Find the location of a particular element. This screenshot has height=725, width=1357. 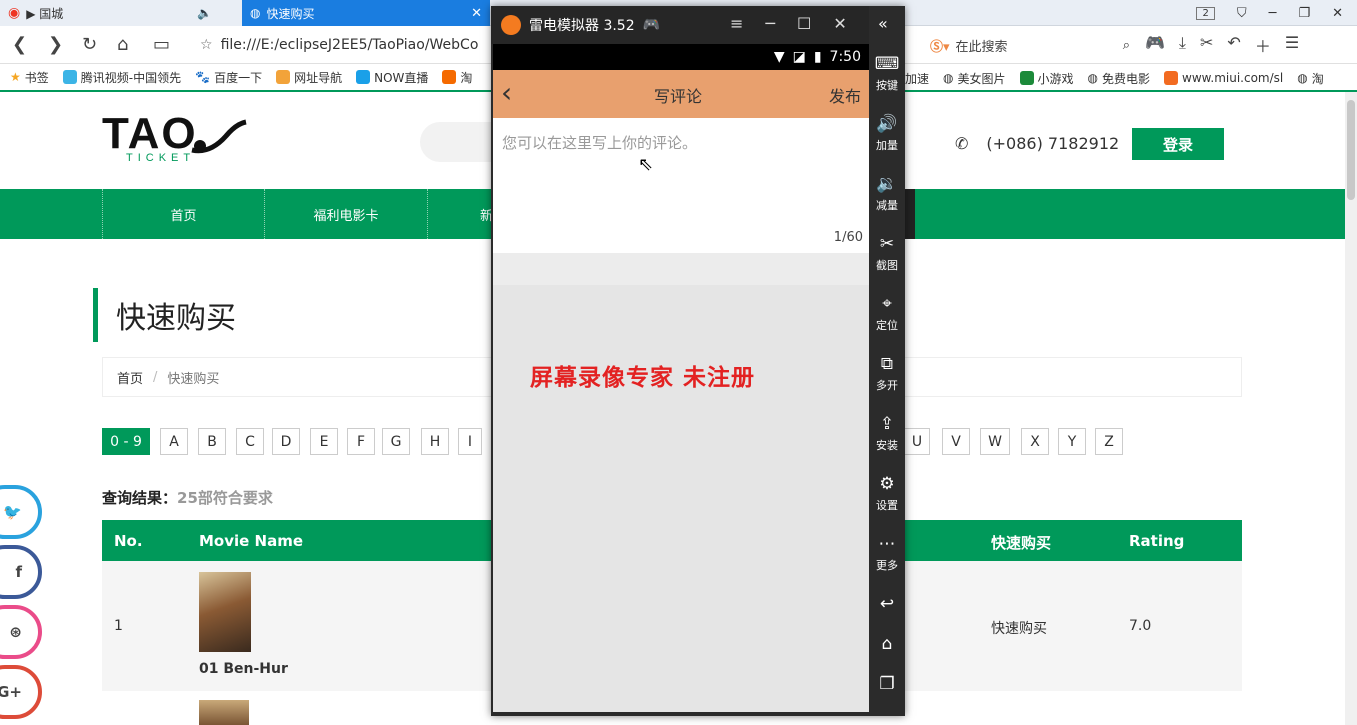

sidebar-volume-up: 🔊 加量 is located at coordinates (887, 133).